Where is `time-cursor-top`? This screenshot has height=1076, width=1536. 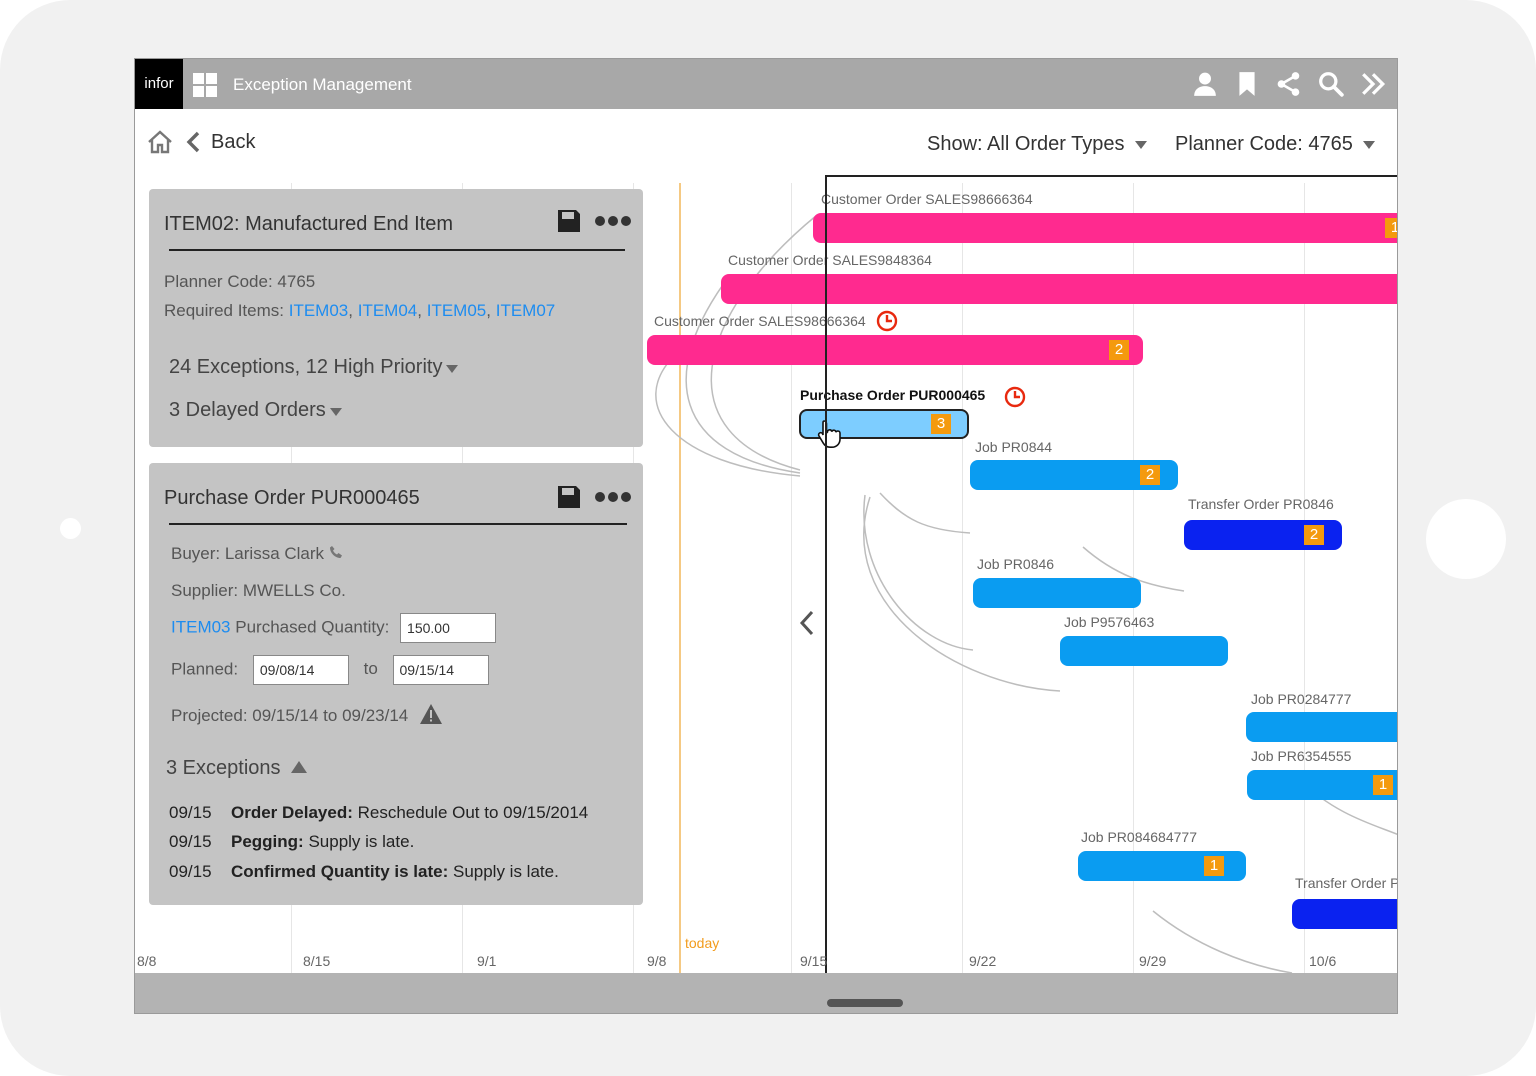 time-cursor-top is located at coordinates (1111, 176).